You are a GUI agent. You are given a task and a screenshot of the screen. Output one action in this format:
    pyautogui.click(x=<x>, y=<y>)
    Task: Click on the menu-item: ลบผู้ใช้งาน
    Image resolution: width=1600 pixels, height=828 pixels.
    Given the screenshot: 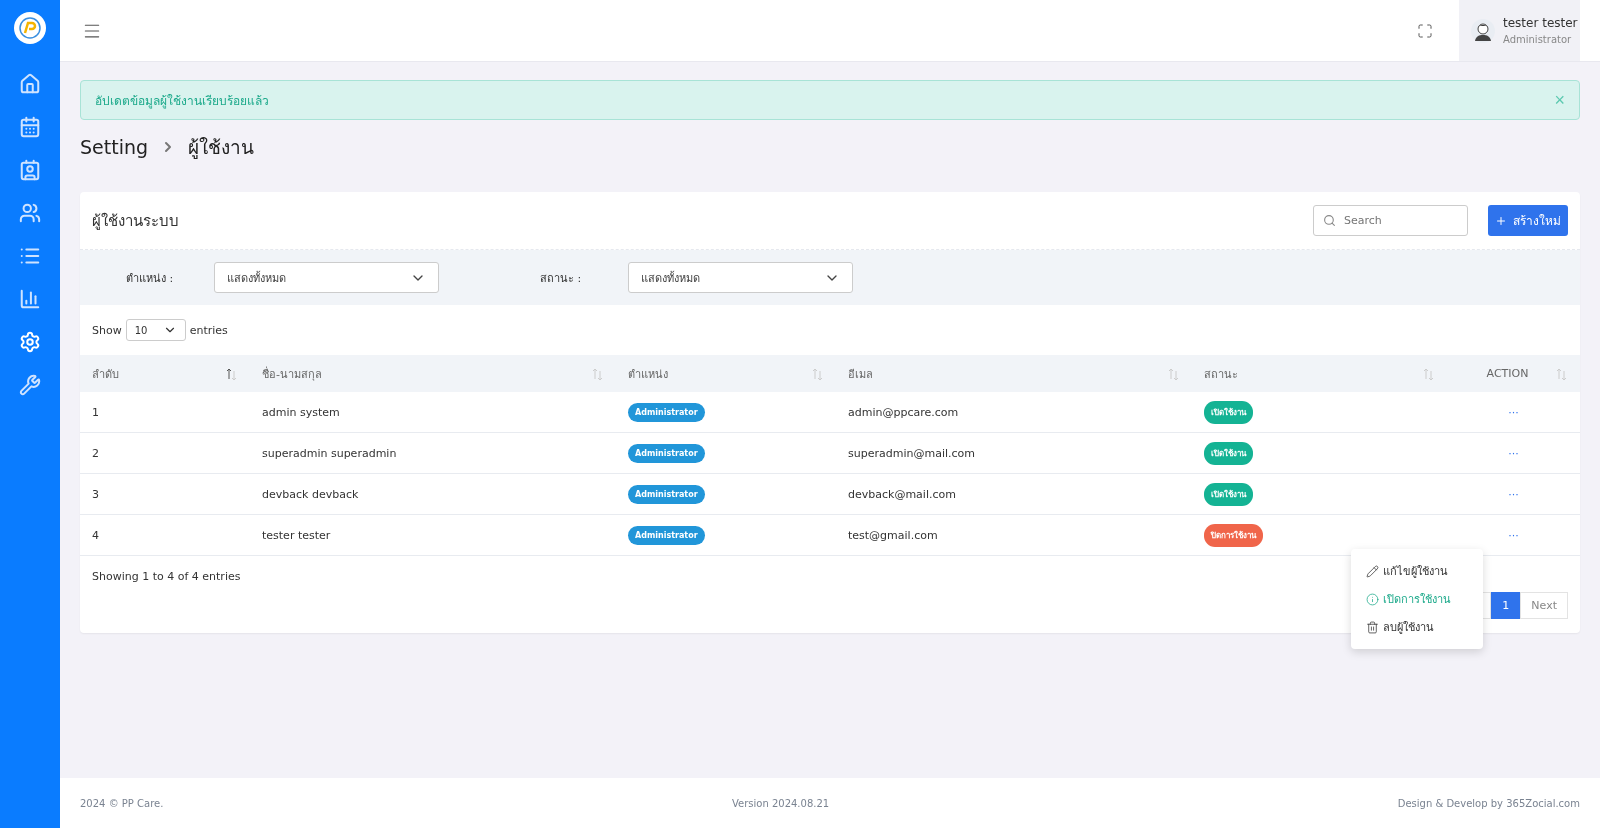 What is the action you would take?
    pyautogui.click(x=1417, y=627)
    